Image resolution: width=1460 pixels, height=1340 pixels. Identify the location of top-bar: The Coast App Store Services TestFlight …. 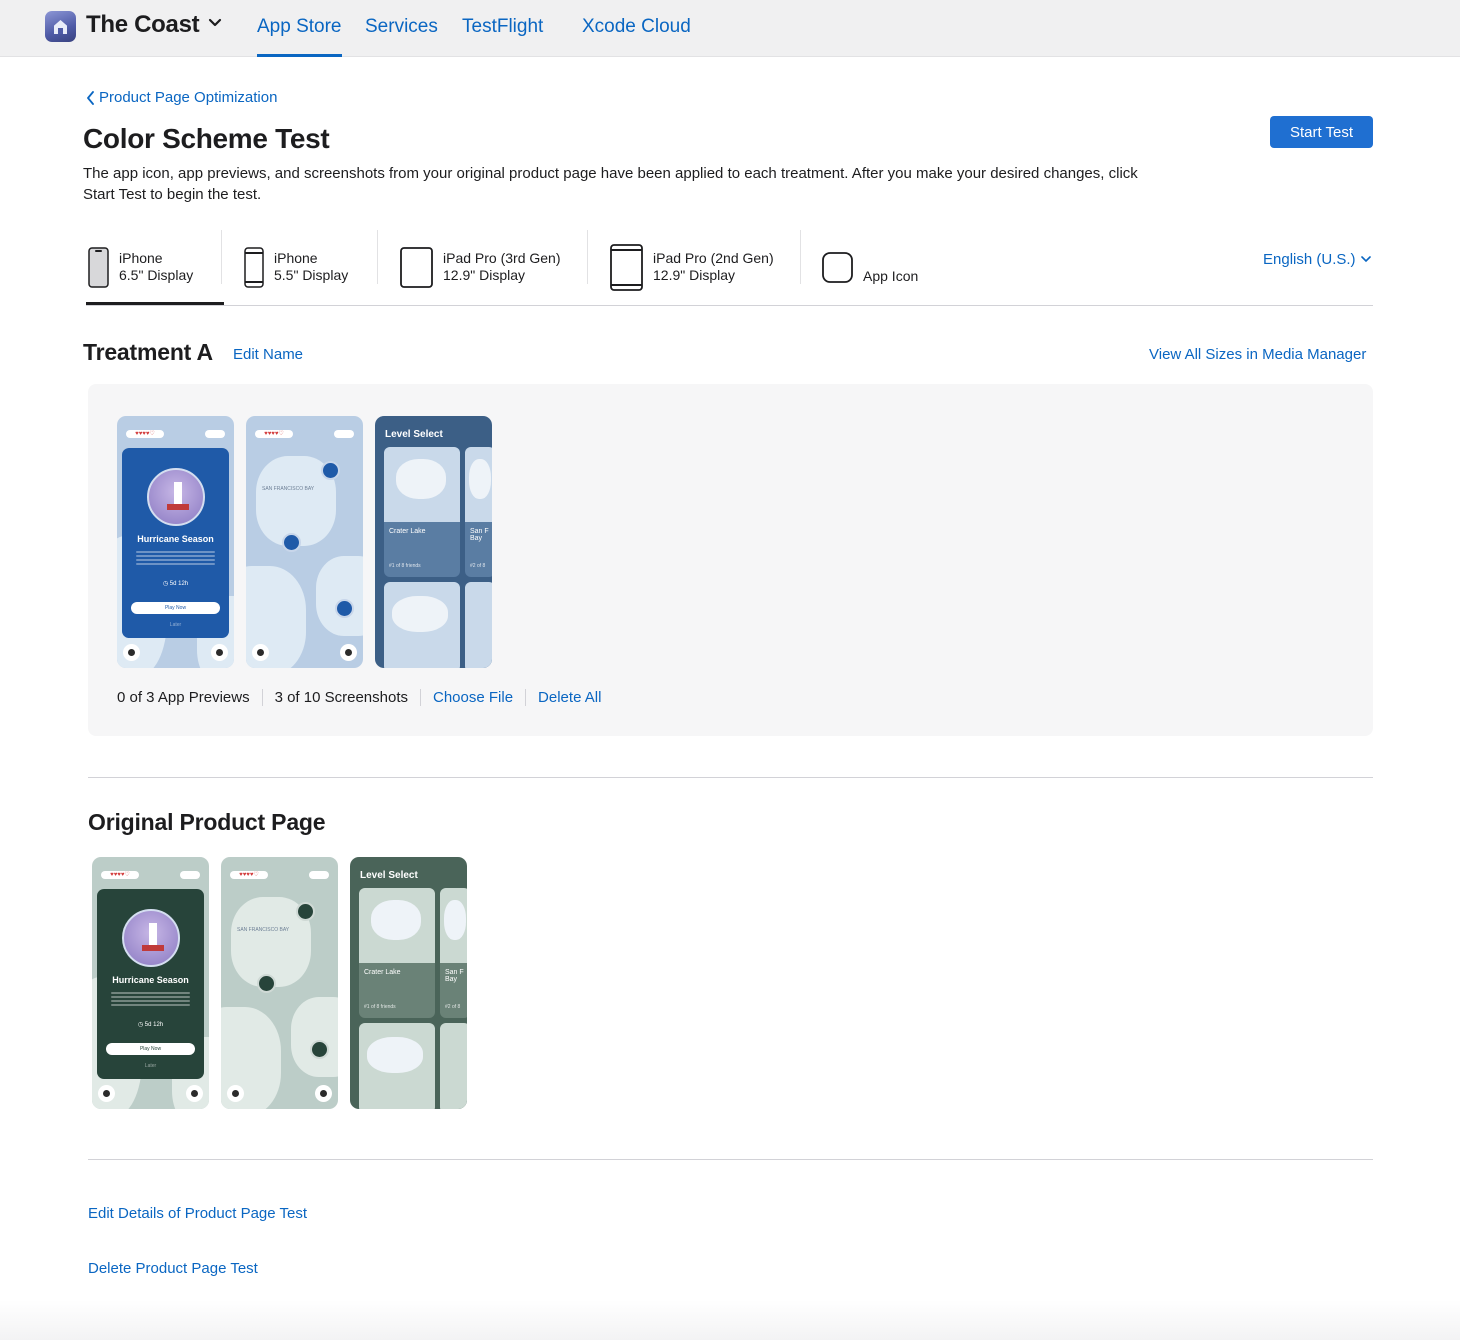
(730, 28).